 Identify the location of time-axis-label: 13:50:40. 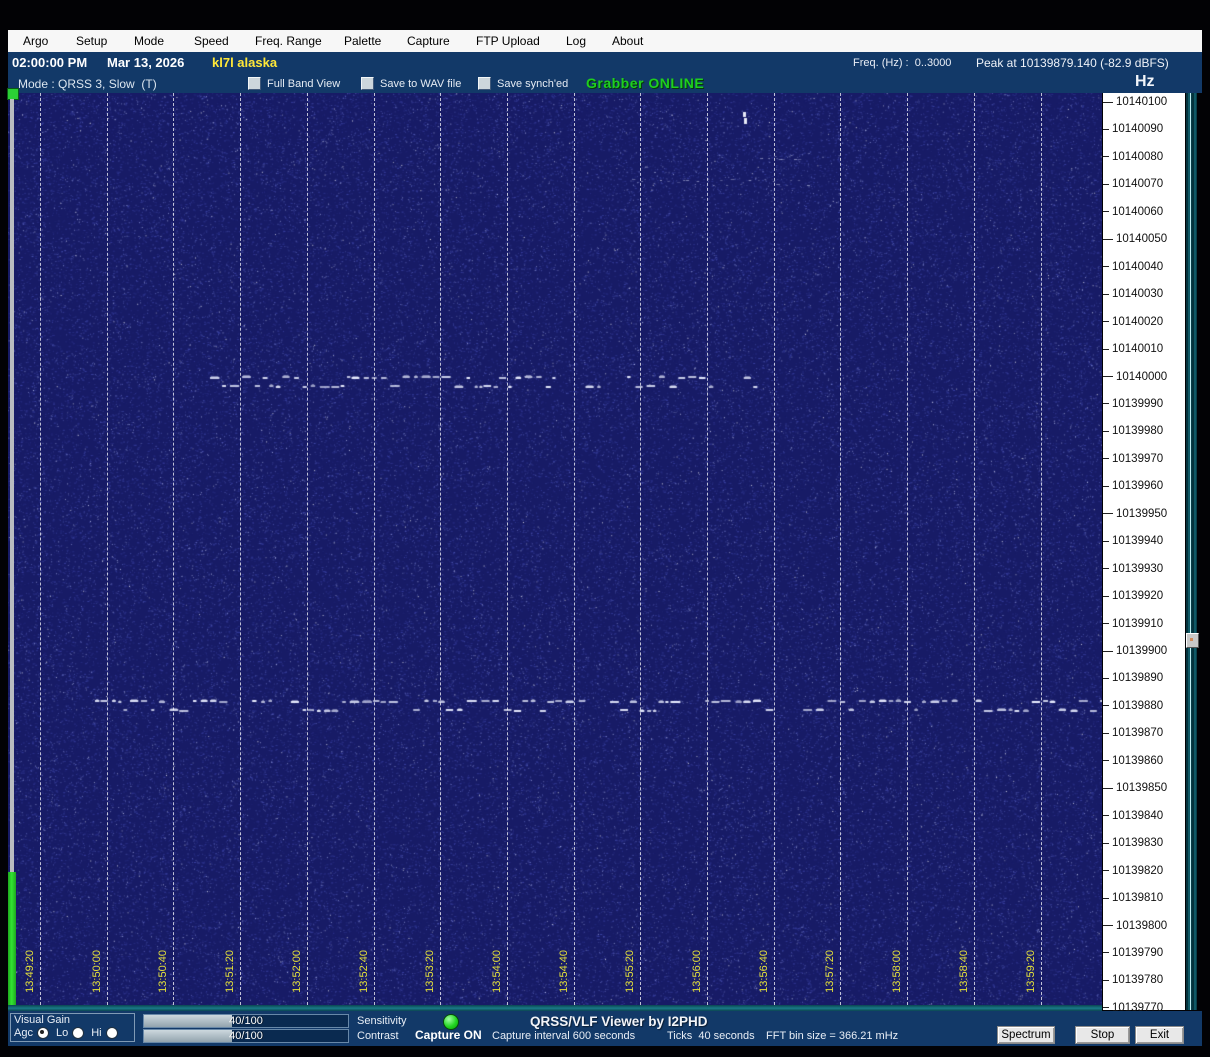
(163, 971).